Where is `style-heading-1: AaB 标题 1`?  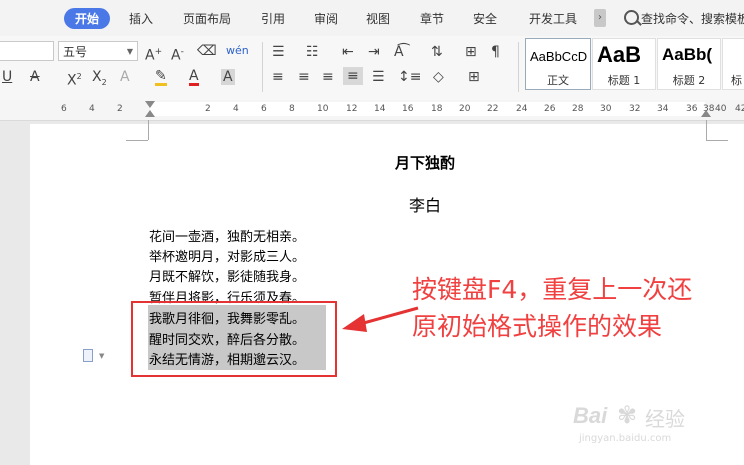 style-heading-1: AaB 标题 1 is located at coordinates (624, 64).